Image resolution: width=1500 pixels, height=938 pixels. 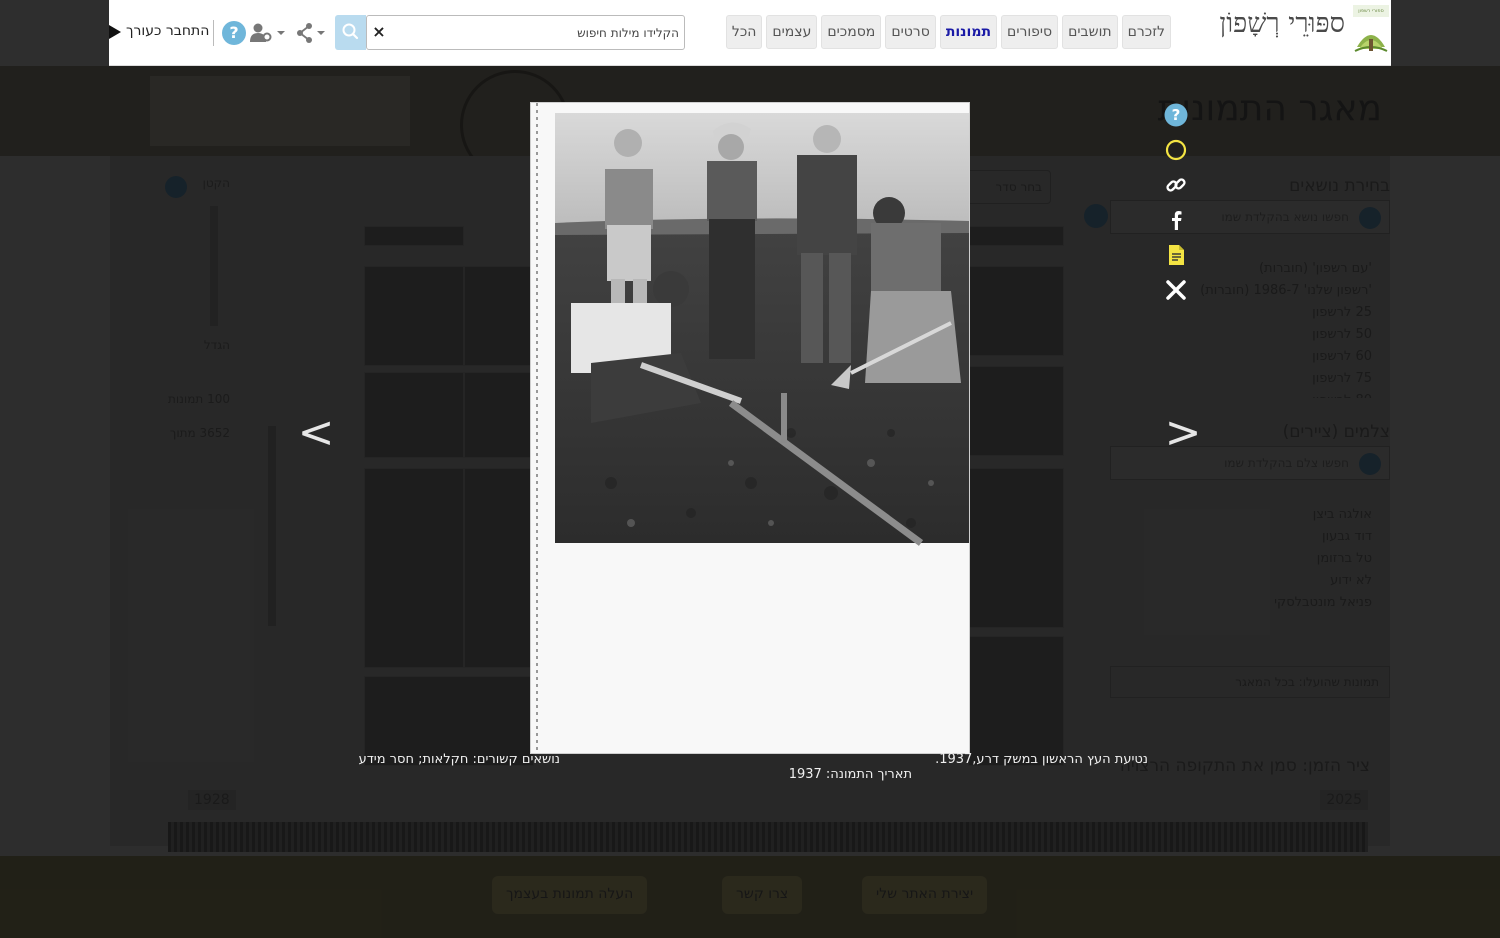 I want to click on tab-all: הכל, so click(x=744, y=32).